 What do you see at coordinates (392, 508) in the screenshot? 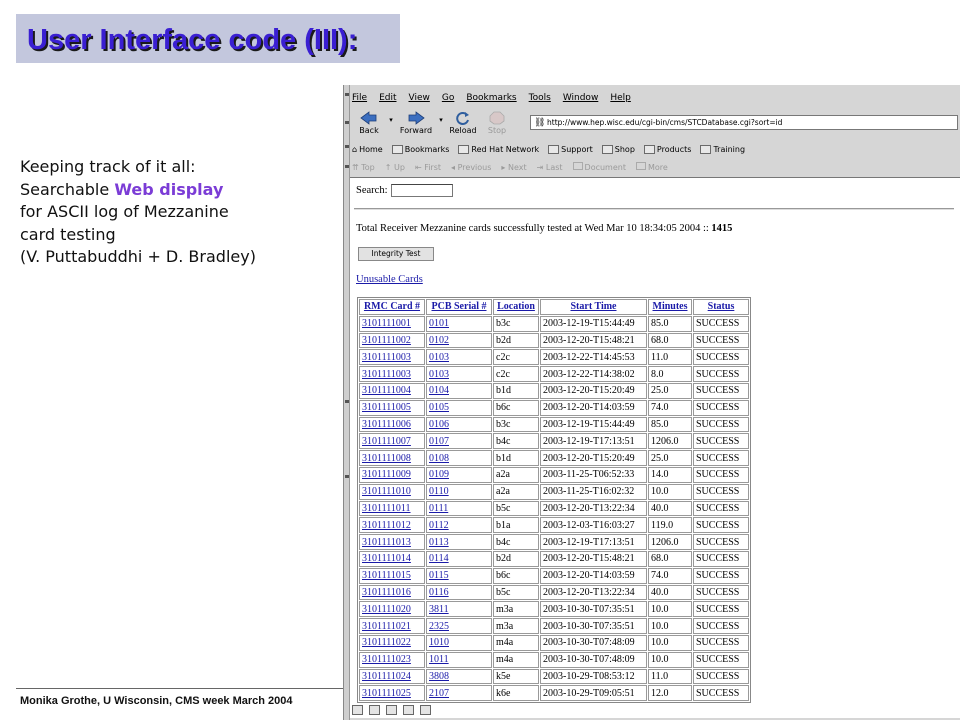
I see `cell-rmc-card: 3101111011` at bounding box center [392, 508].